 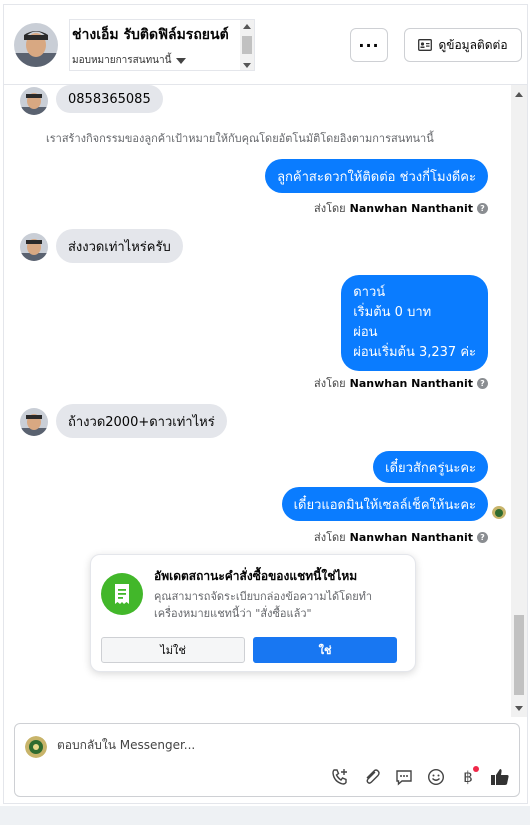 I want to click on phone-plus-icon, so click(x=340, y=777).